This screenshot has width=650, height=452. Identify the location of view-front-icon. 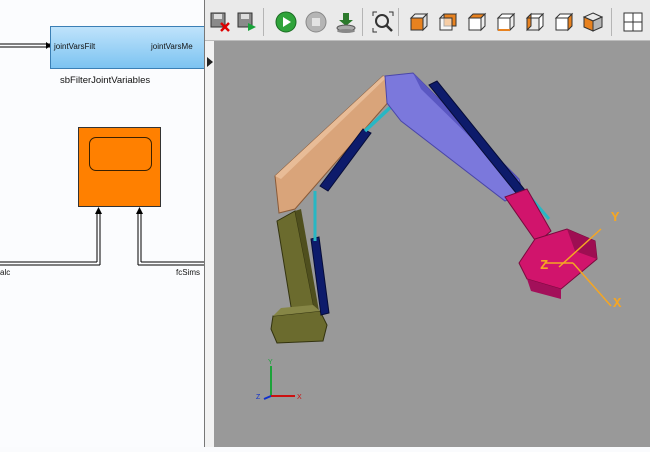
(419, 22).